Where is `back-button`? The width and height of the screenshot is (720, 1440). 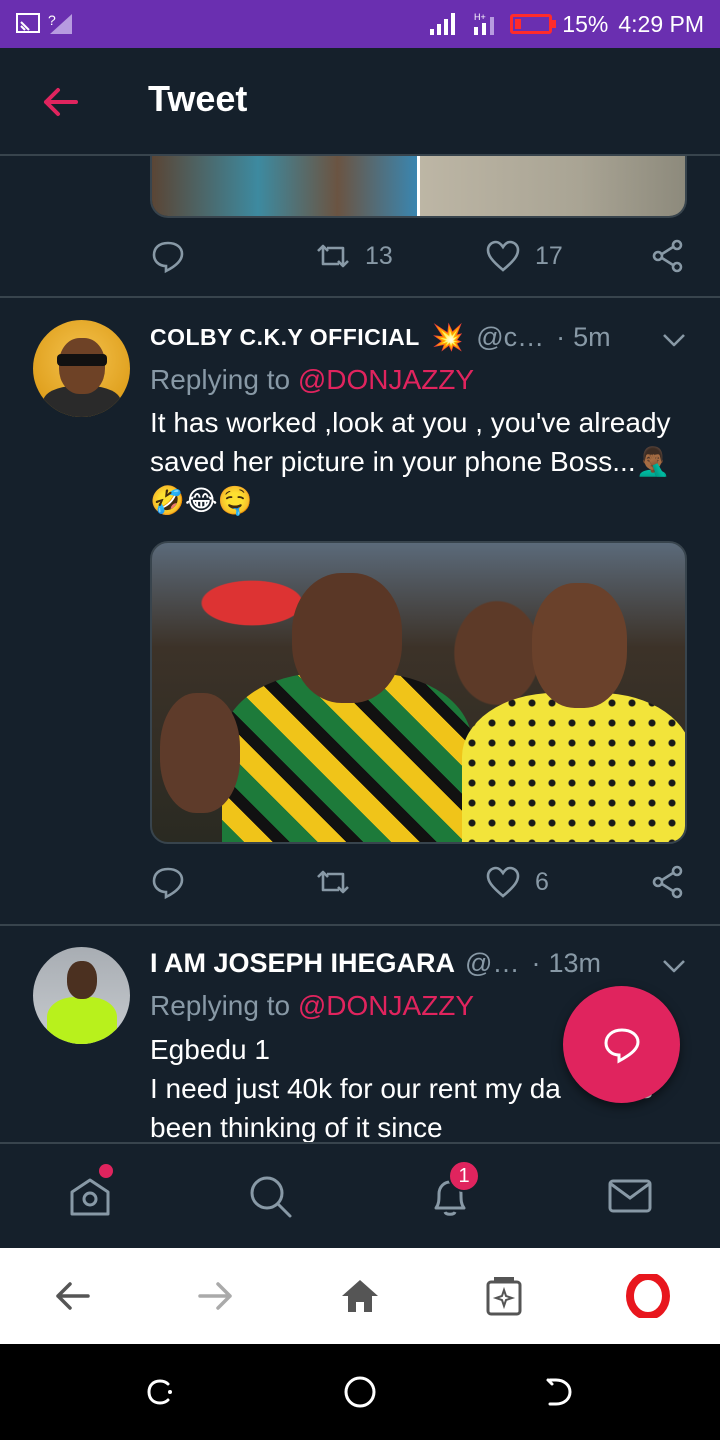
back-button is located at coordinates (60, 102).